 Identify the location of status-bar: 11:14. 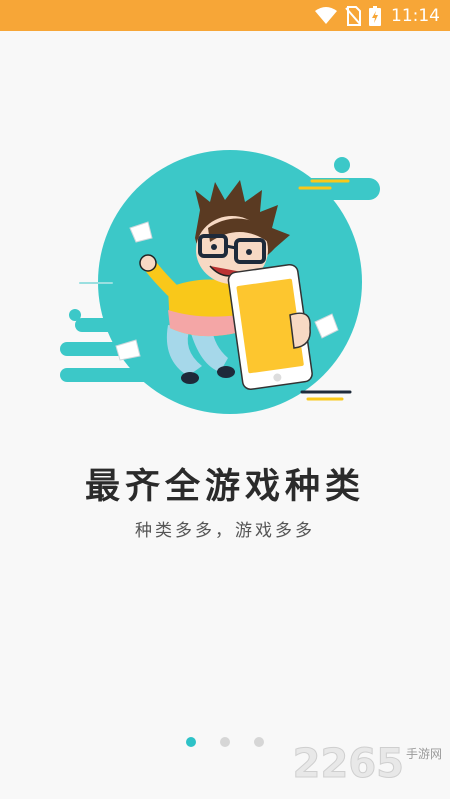
(225, 15).